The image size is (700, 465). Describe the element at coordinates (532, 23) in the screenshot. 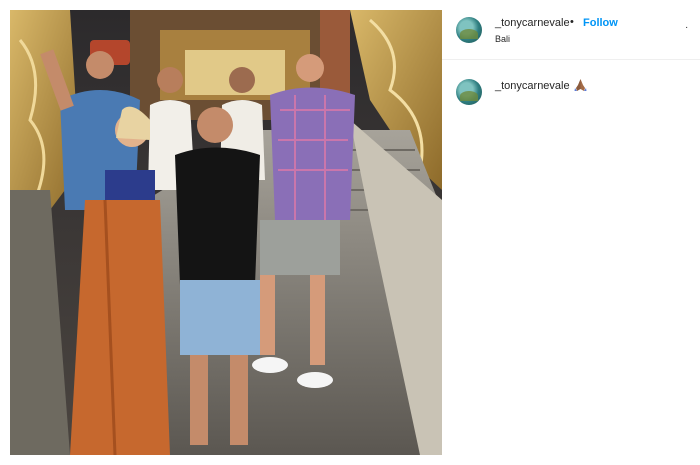

I see `header-username: _tonycarnevale` at that location.